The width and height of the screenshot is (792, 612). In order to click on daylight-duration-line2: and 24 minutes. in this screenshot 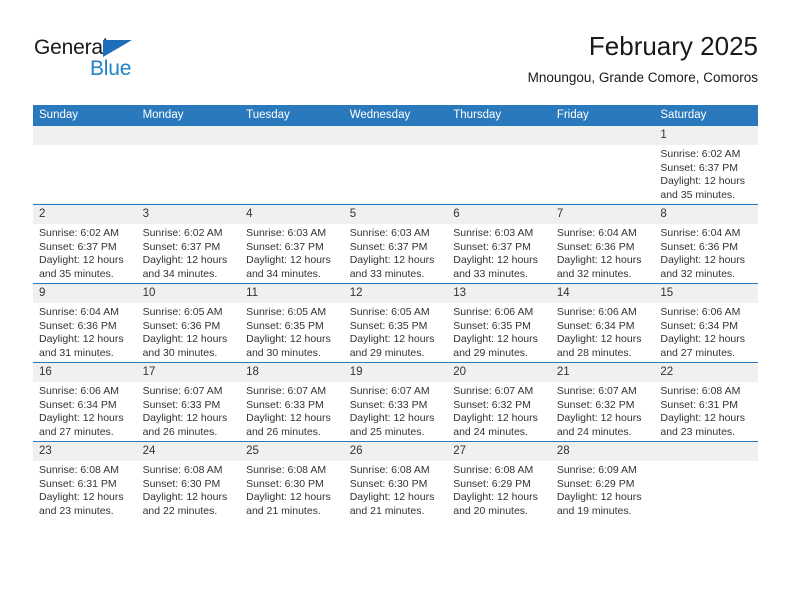, I will do `click(490, 431)`.